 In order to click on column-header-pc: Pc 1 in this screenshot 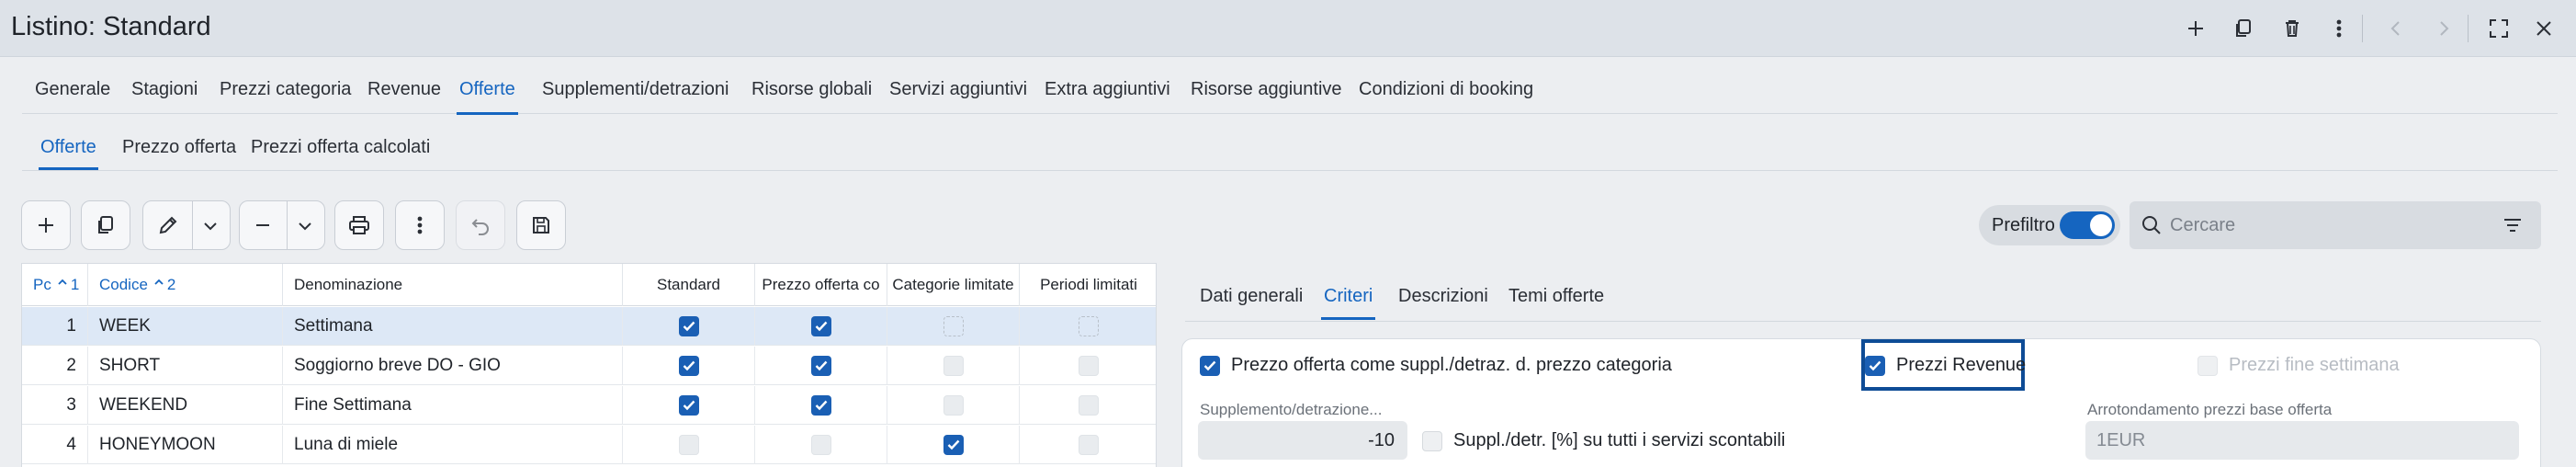, I will do `click(55, 285)`.